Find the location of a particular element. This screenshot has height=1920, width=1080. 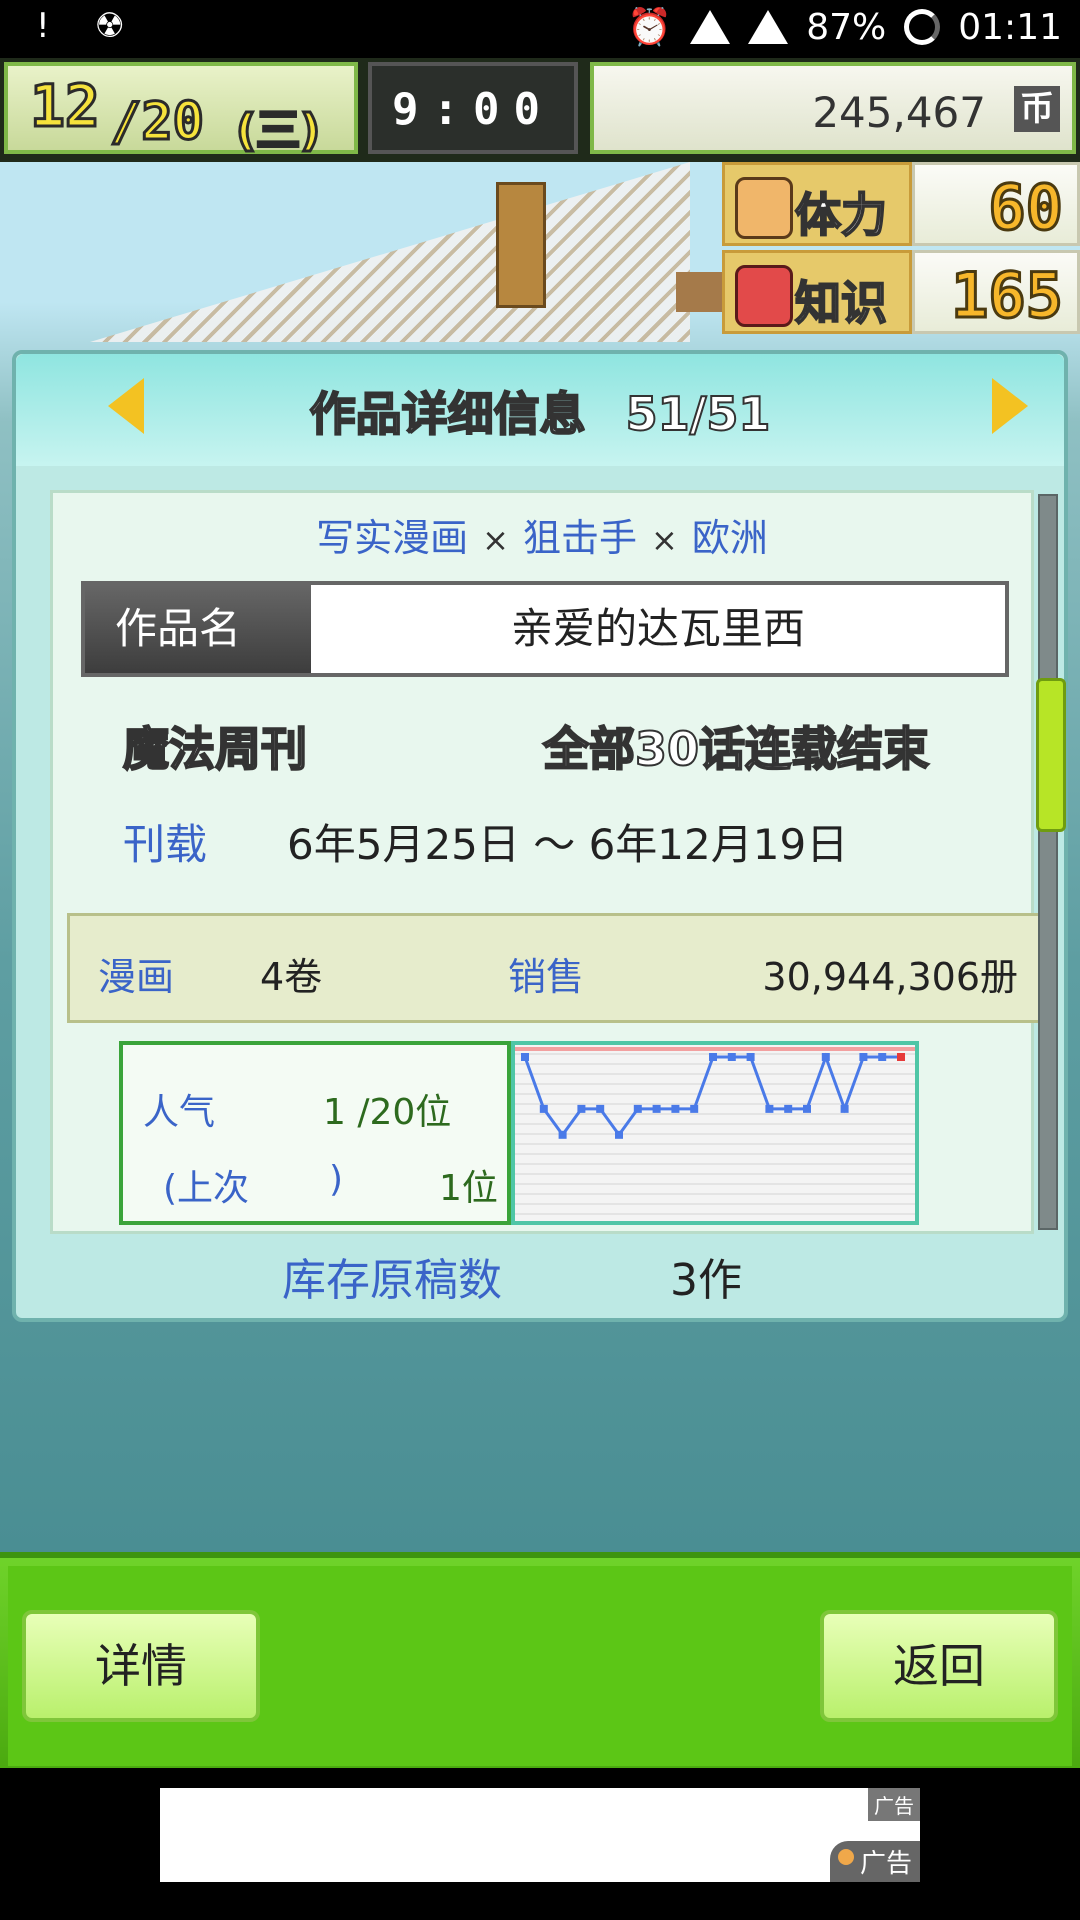

battery-icon is located at coordinates (922, 27).